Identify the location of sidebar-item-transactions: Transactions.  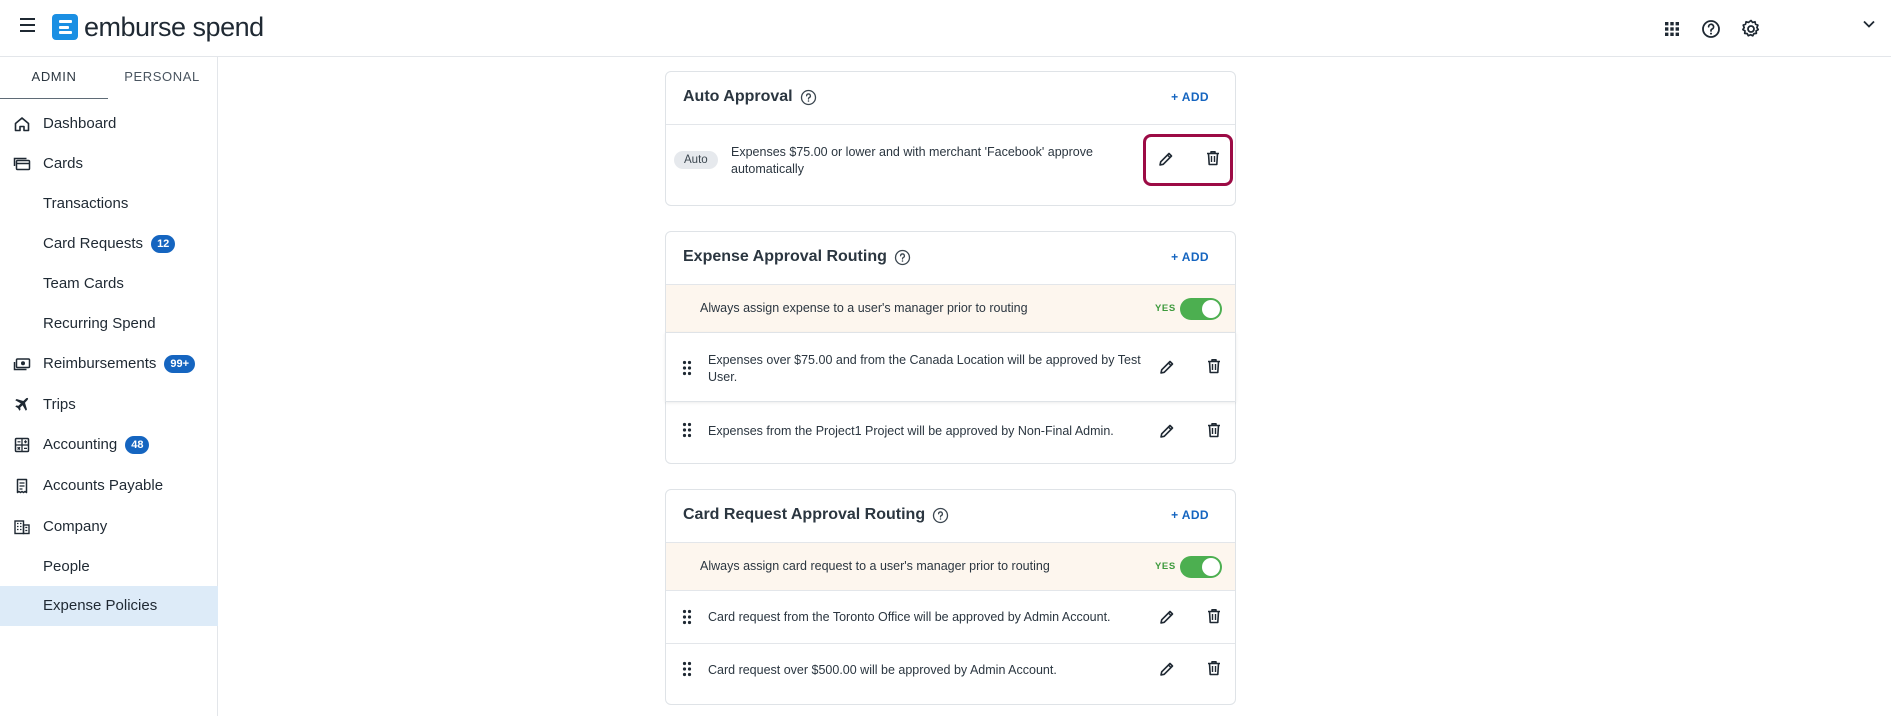
(109, 204).